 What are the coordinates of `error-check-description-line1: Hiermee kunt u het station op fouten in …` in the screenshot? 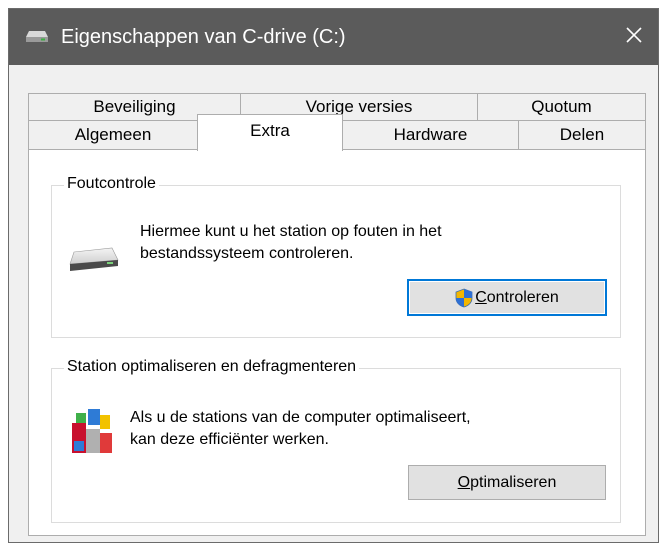 It's located at (291, 231).